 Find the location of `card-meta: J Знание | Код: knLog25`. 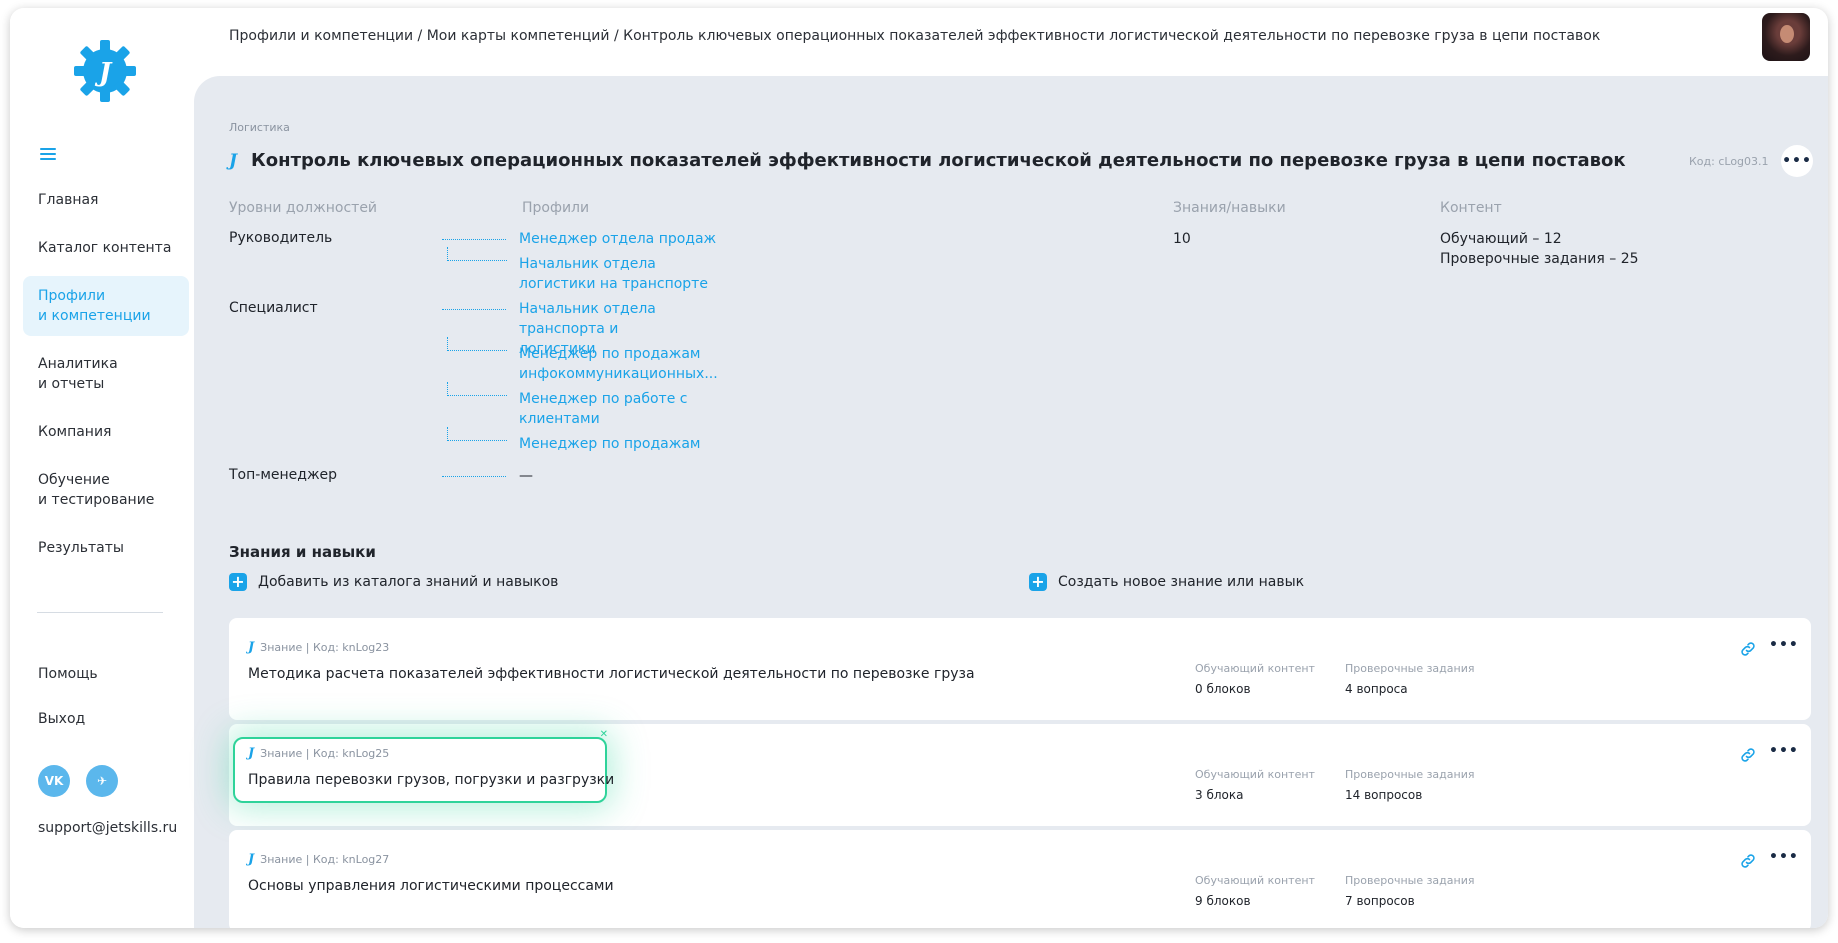

card-meta: J Знание | Код: knLog25 is located at coordinates (318, 753).